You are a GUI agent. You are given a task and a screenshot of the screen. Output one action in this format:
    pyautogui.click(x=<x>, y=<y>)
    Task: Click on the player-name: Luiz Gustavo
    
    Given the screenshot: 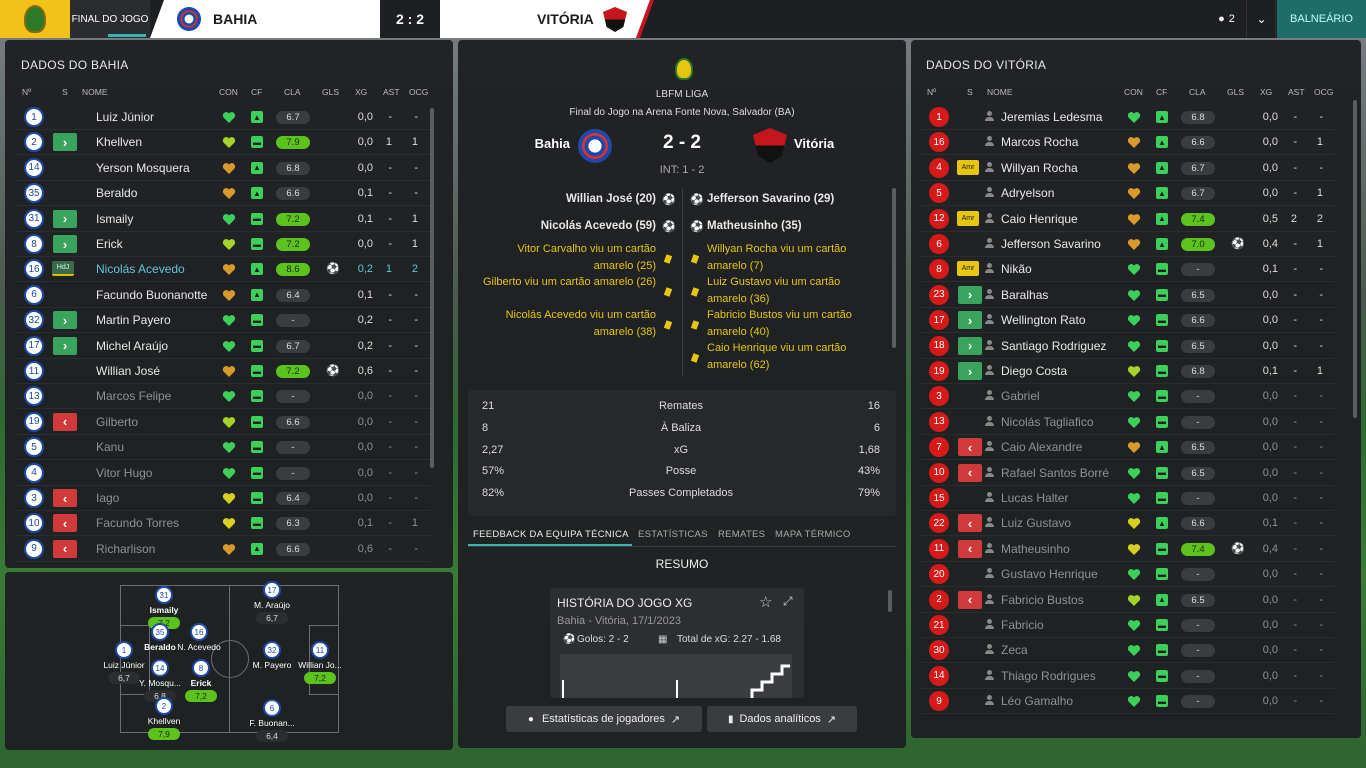 What is the action you would take?
    pyautogui.click(x=1036, y=523)
    